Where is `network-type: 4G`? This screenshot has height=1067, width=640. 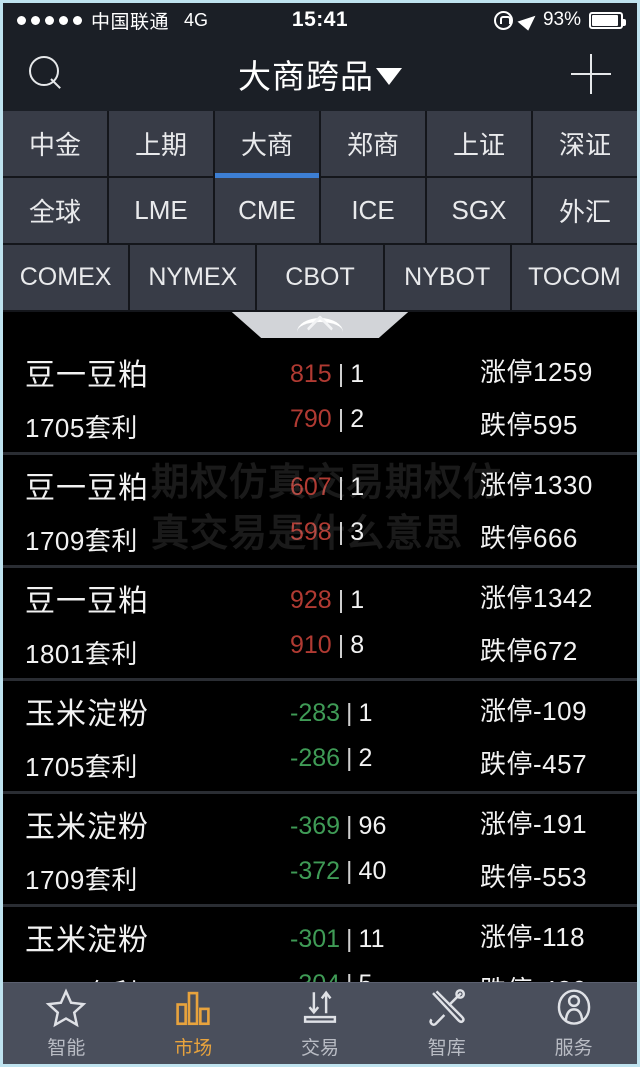 network-type: 4G is located at coordinates (196, 19).